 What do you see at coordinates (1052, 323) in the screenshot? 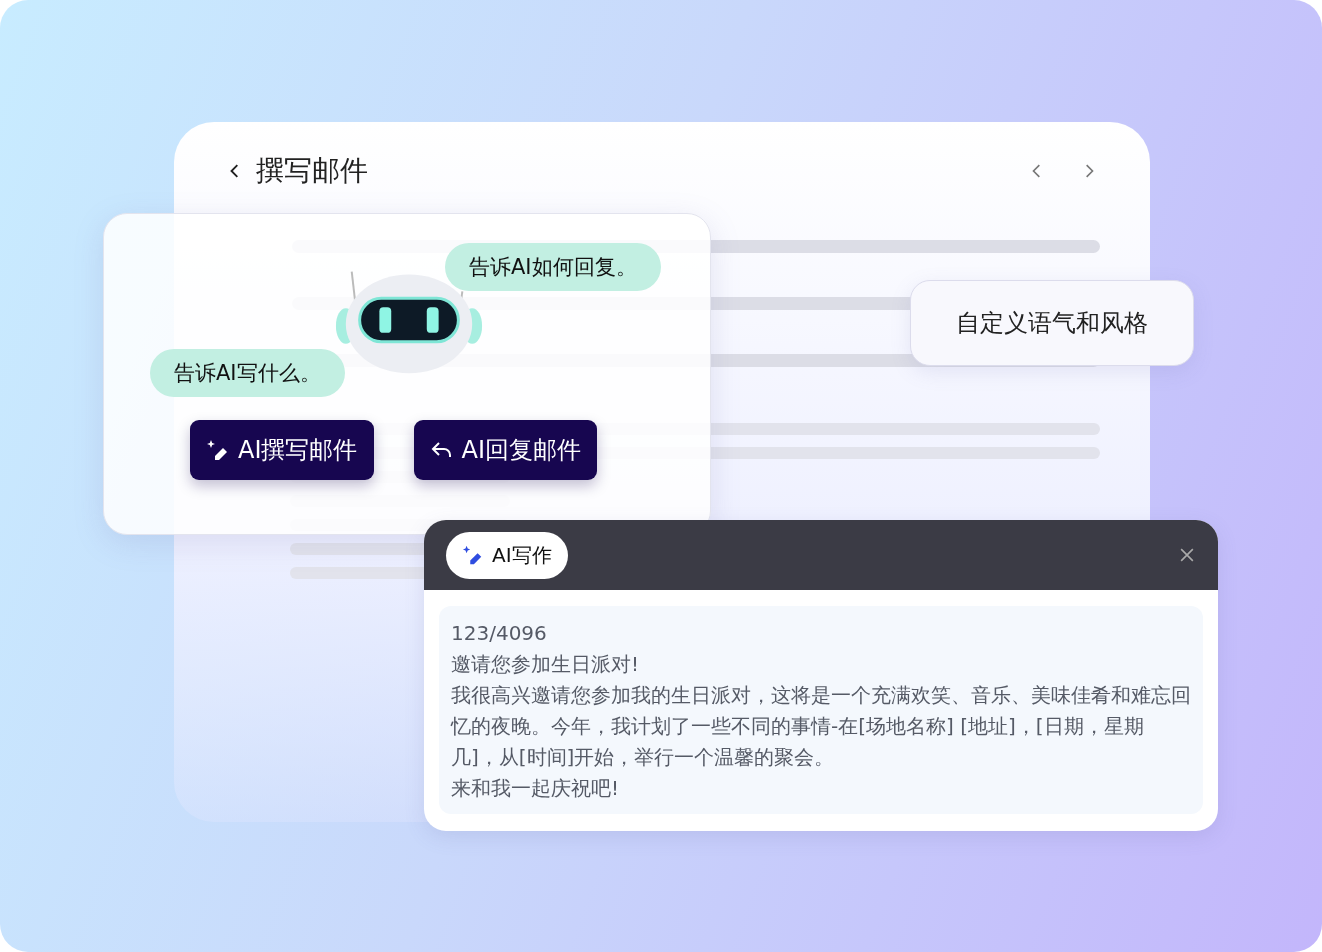
I see `style-tag: 自定义语气和风格` at bounding box center [1052, 323].